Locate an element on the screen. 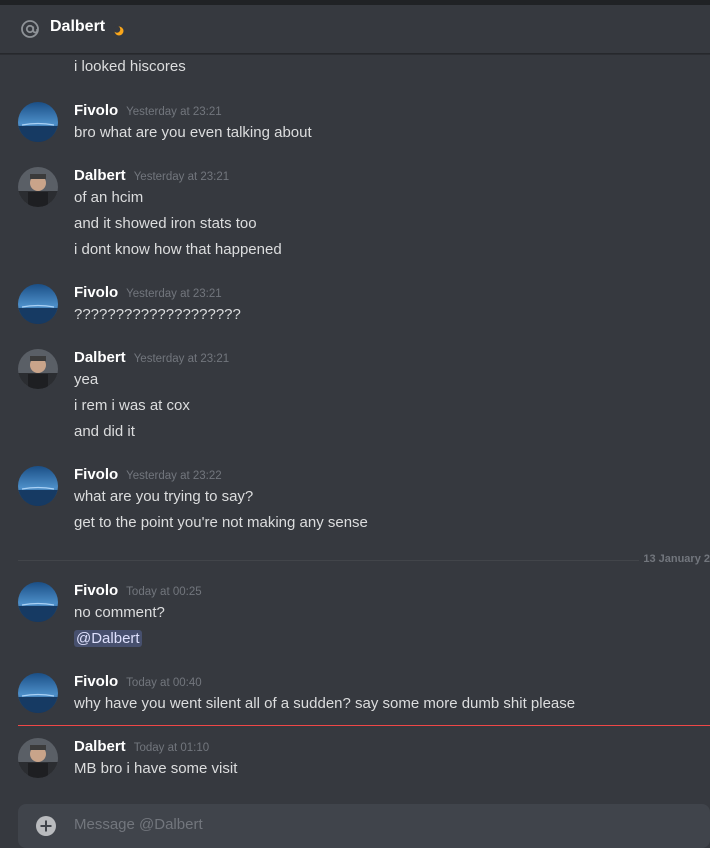 Image resolution: width=710 pixels, height=848 pixels. plus-circle-icon is located at coordinates (46, 826).